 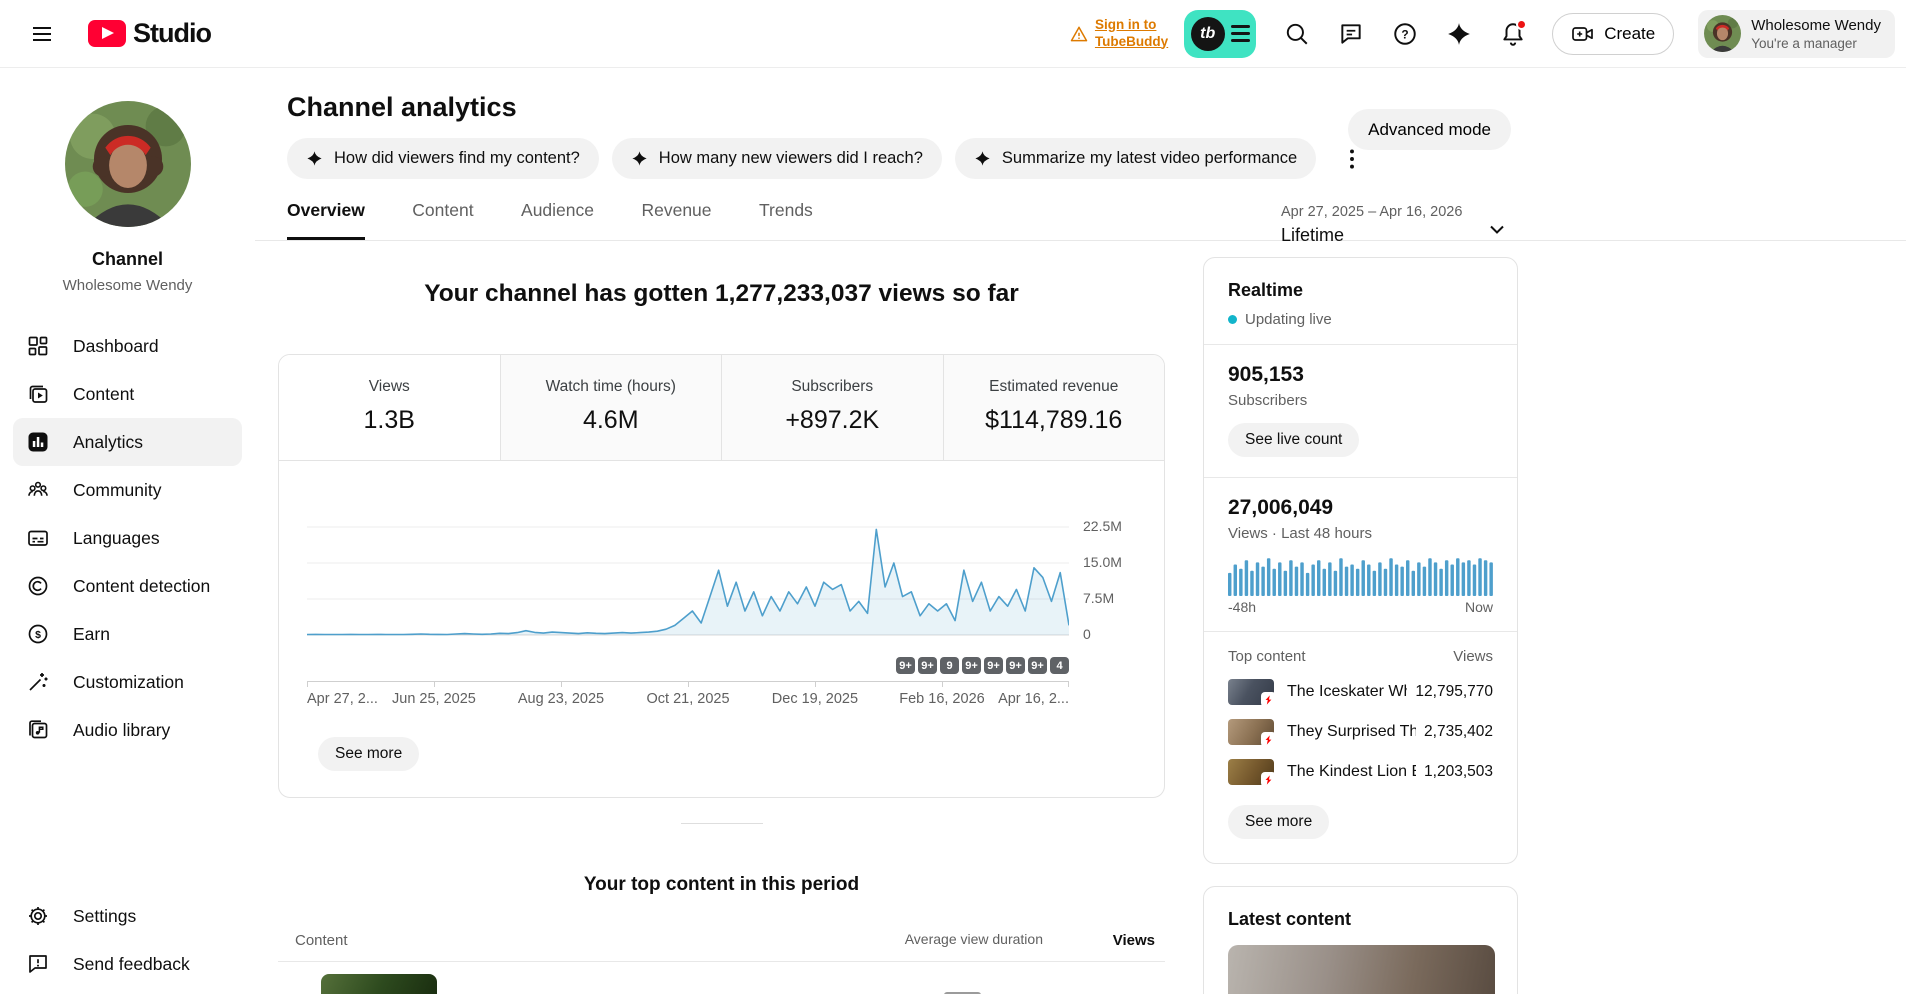 I want to click on live-dot, so click(x=1232, y=319).